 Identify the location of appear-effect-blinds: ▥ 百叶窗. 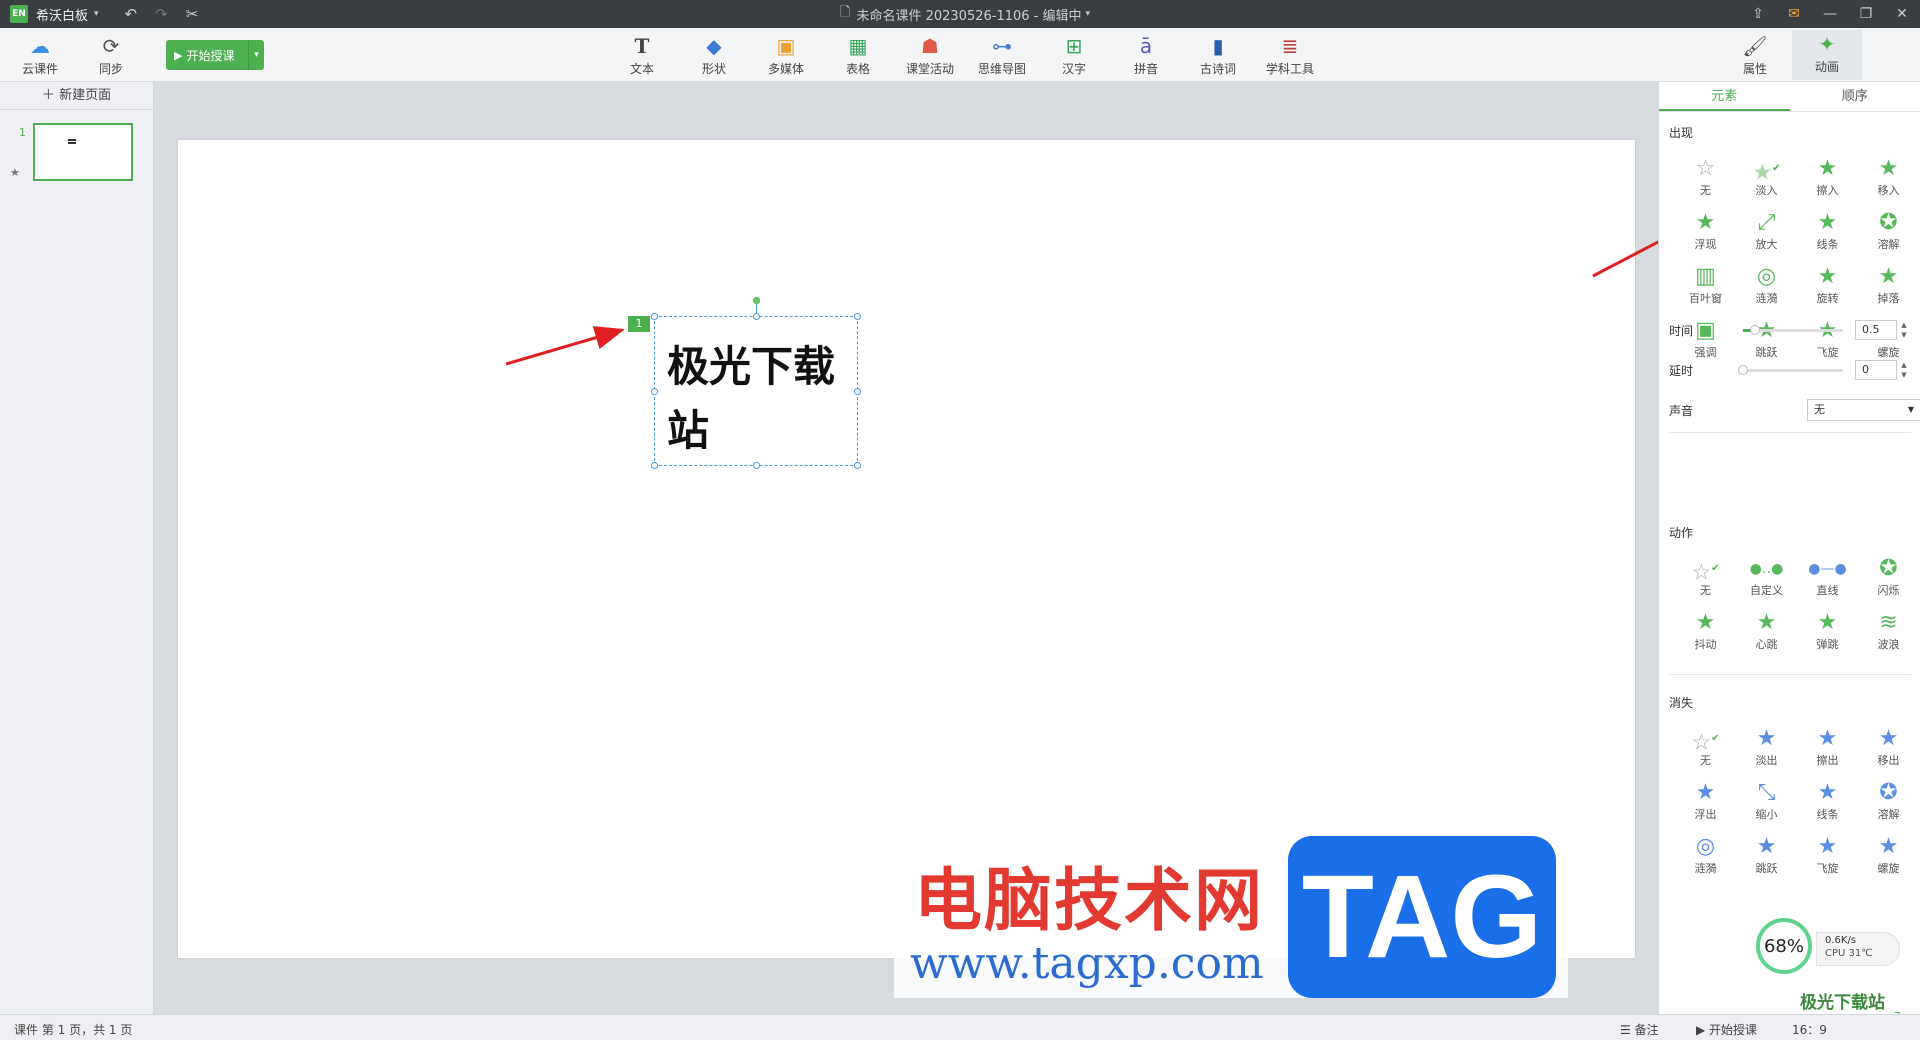
(1705, 287).